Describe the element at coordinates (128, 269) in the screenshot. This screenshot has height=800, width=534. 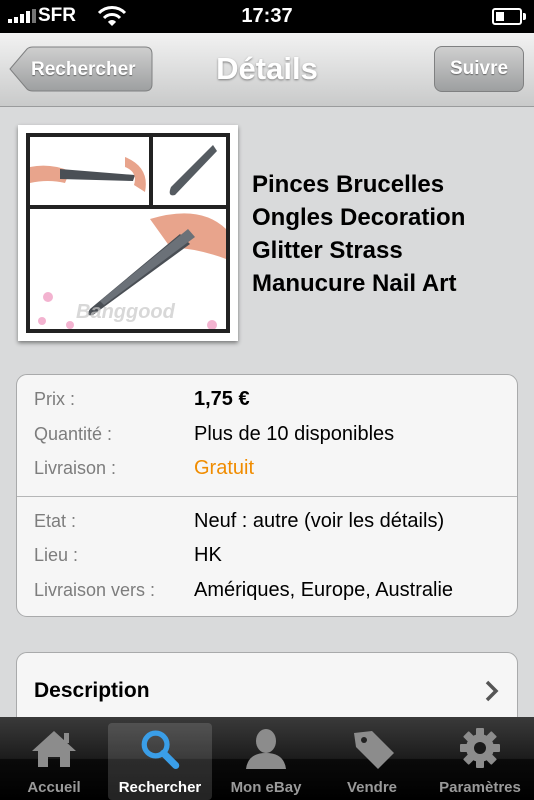
I see `product-photo-3: Banggood` at that location.